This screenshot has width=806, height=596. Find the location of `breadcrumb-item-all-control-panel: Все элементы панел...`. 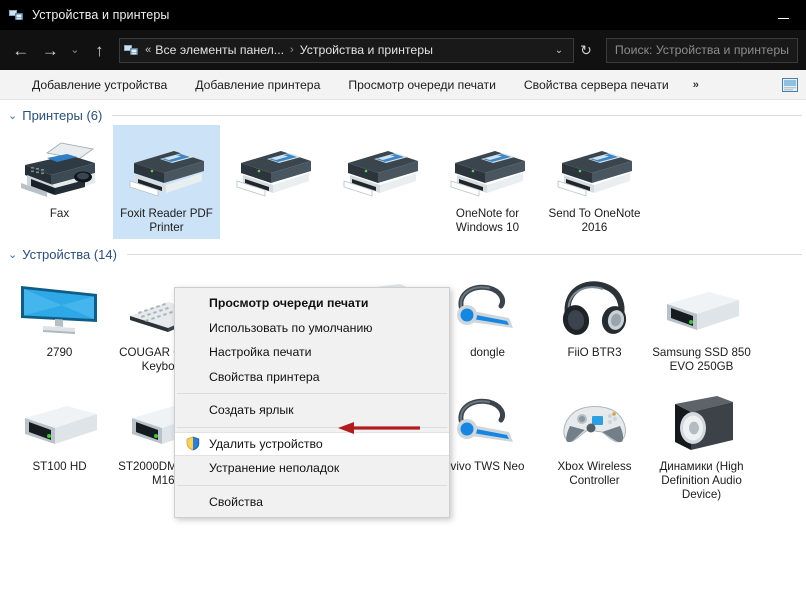

breadcrumb-item-all-control-panel: Все элементы панел... is located at coordinates (219, 50).